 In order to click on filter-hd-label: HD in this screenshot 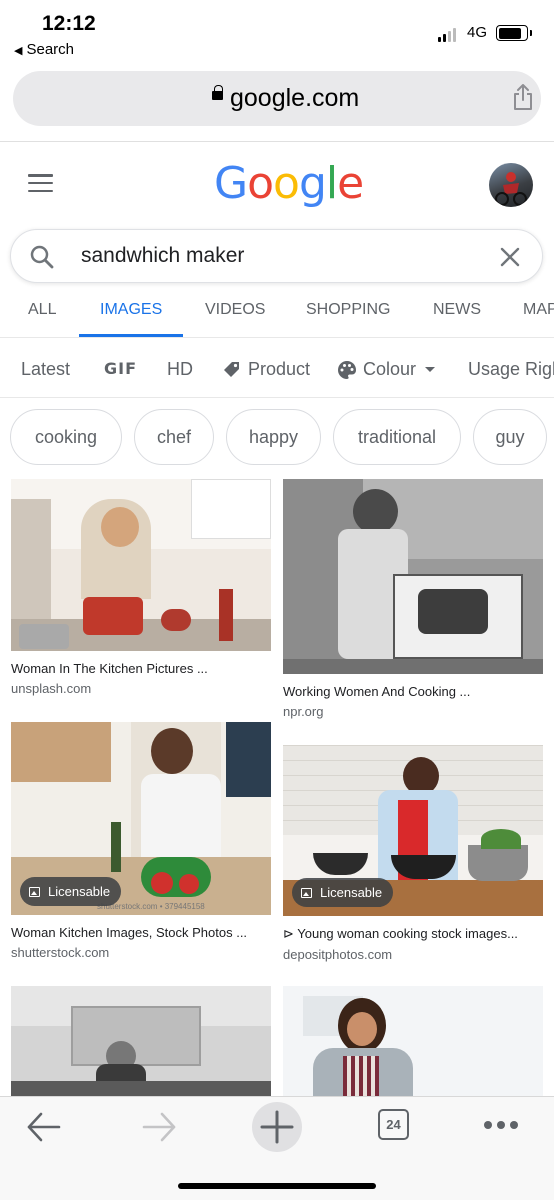, I will do `click(180, 369)`.